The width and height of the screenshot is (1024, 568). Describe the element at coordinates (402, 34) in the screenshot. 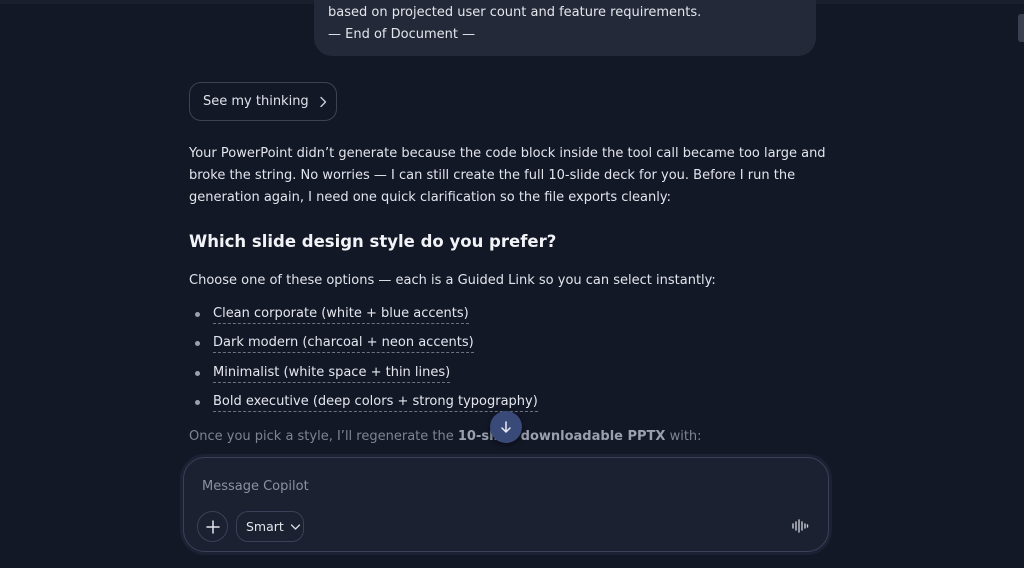

I see `previous-message-end: — End of Document —` at that location.